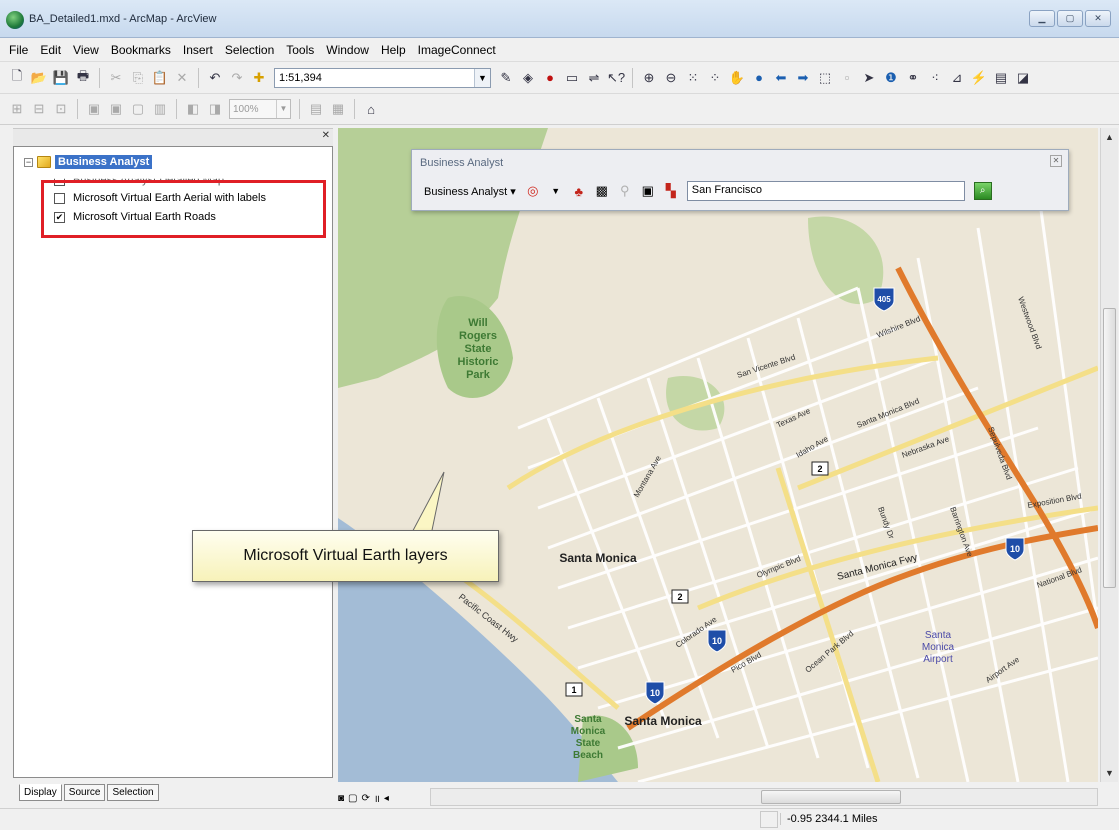 The image size is (1119, 830). I want to click on identify-icon: ❶, so click(891, 78).